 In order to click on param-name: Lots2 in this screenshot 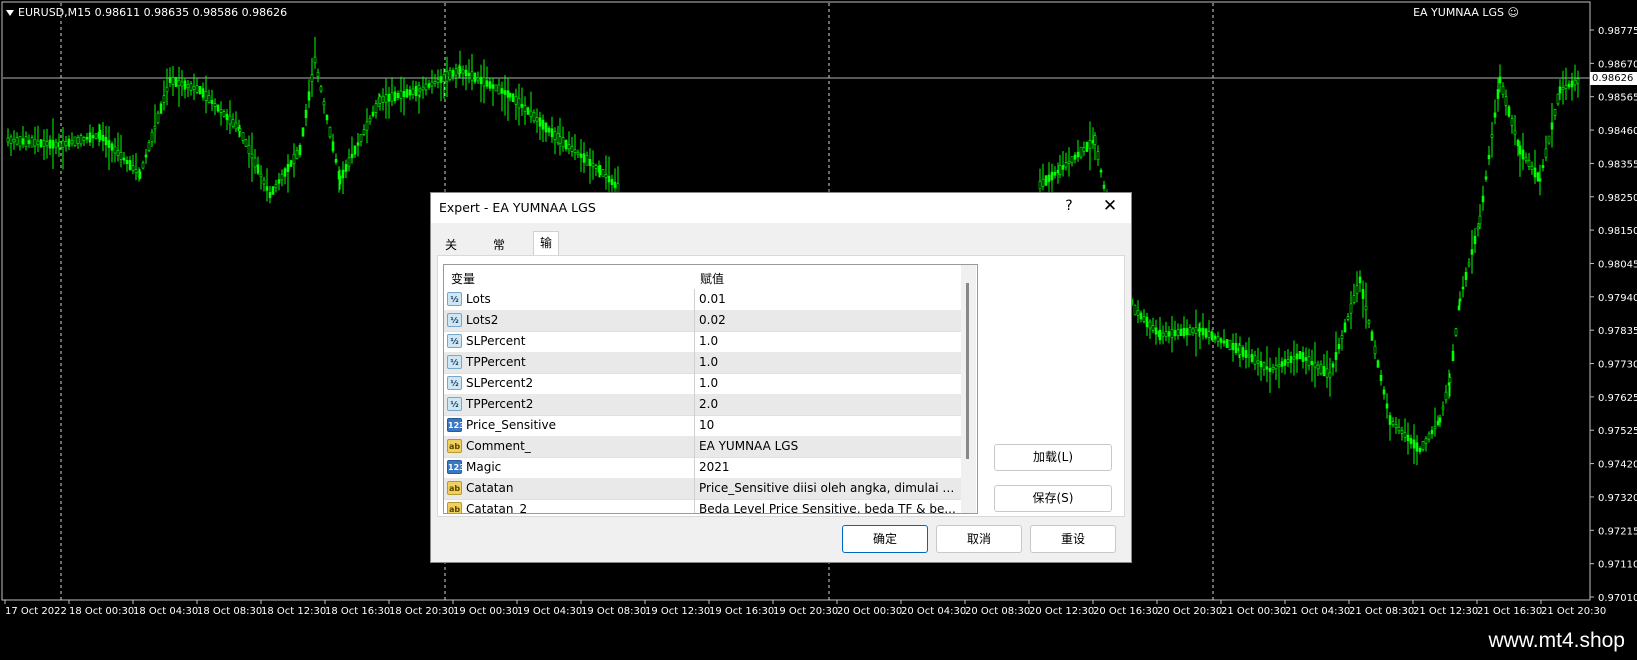, I will do `click(482, 320)`.